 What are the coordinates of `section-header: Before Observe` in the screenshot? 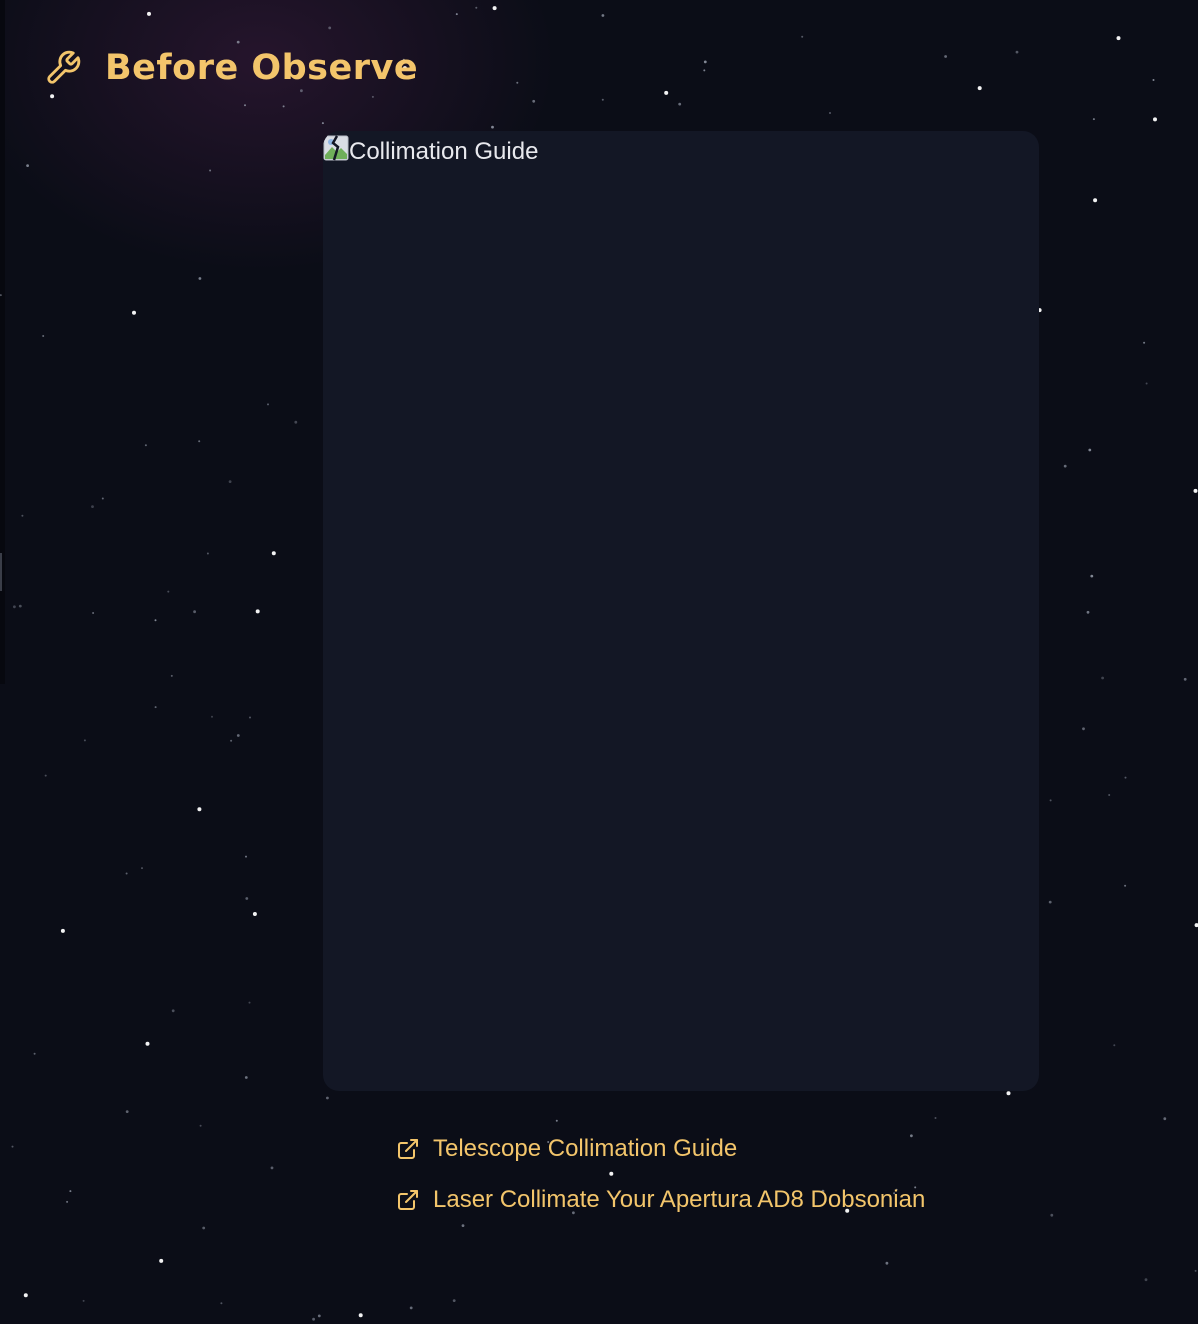 It's located at (231, 68).